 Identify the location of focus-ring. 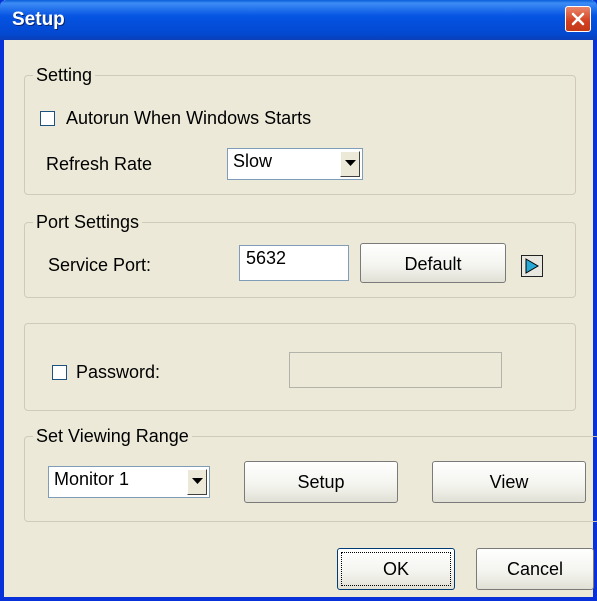
(396, 569).